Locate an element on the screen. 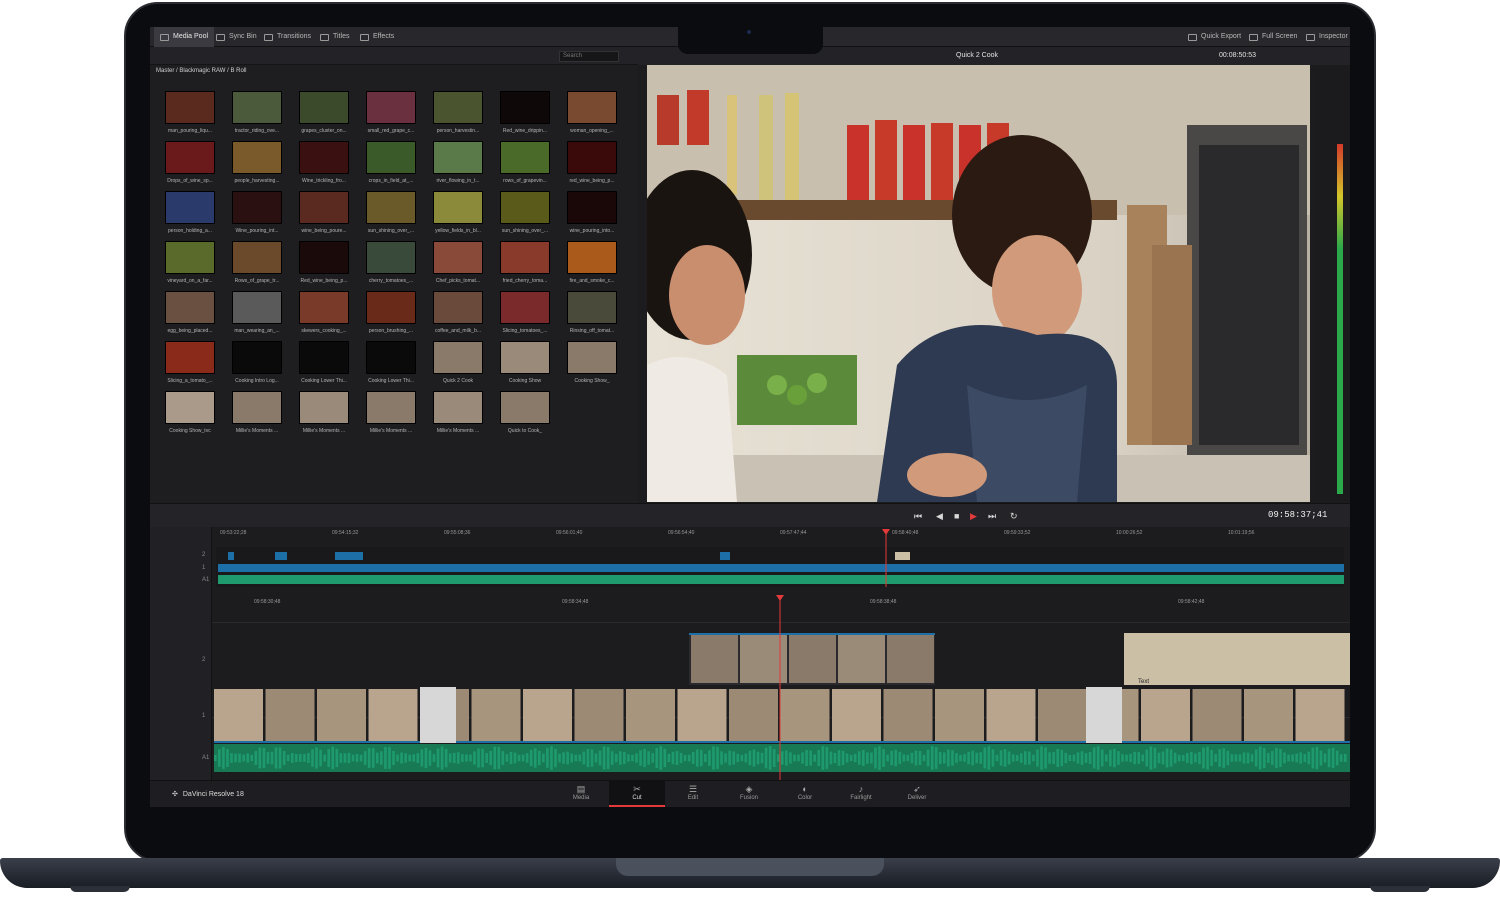 The height and width of the screenshot is (905, 1500). page-tab-media: ▤ Media is located at coordinates (581, 793).